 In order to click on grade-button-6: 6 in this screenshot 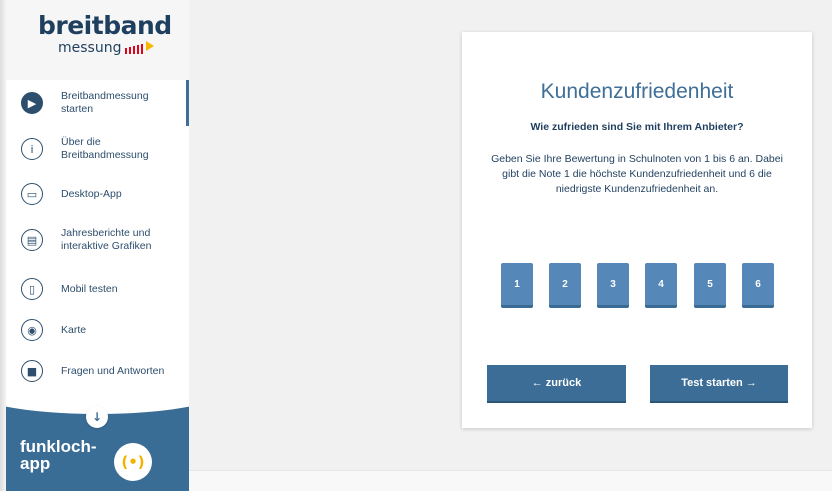, I will do `click(758, 285)`.